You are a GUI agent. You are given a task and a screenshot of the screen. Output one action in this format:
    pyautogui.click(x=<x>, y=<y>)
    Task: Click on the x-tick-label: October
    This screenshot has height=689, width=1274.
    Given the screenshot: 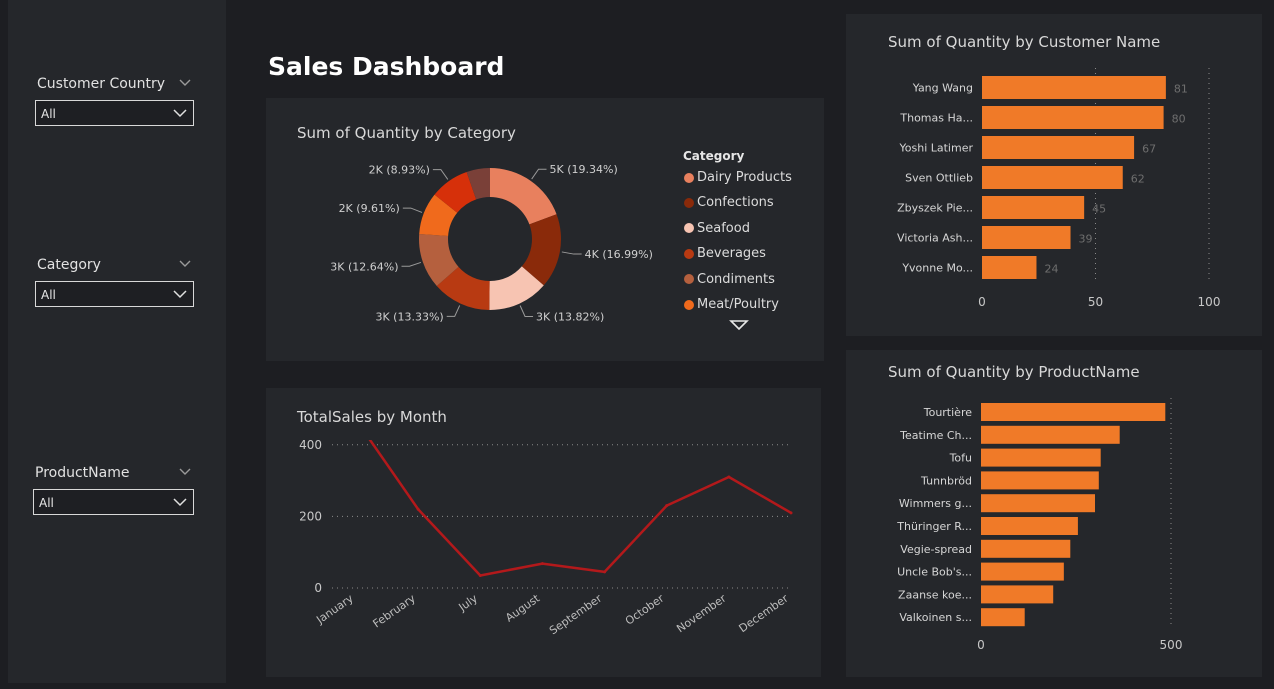 What is the action you would take?
    pyautogui.click(x=645, y=610)
    